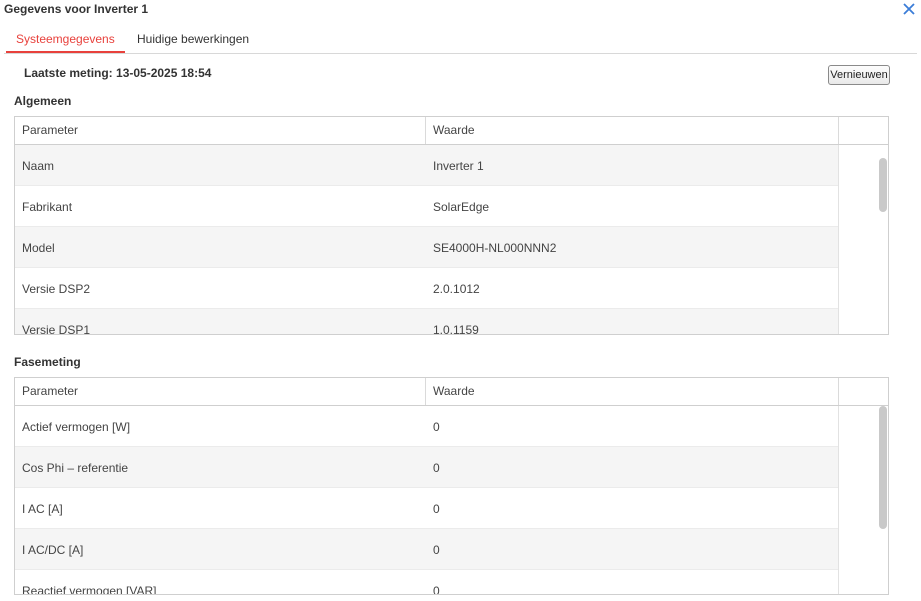  What do you see at coordinates (75, 468) in the screenshot?
I see `cell-parameter: Cos Phi – referentie` at bounding box center [75, 468].